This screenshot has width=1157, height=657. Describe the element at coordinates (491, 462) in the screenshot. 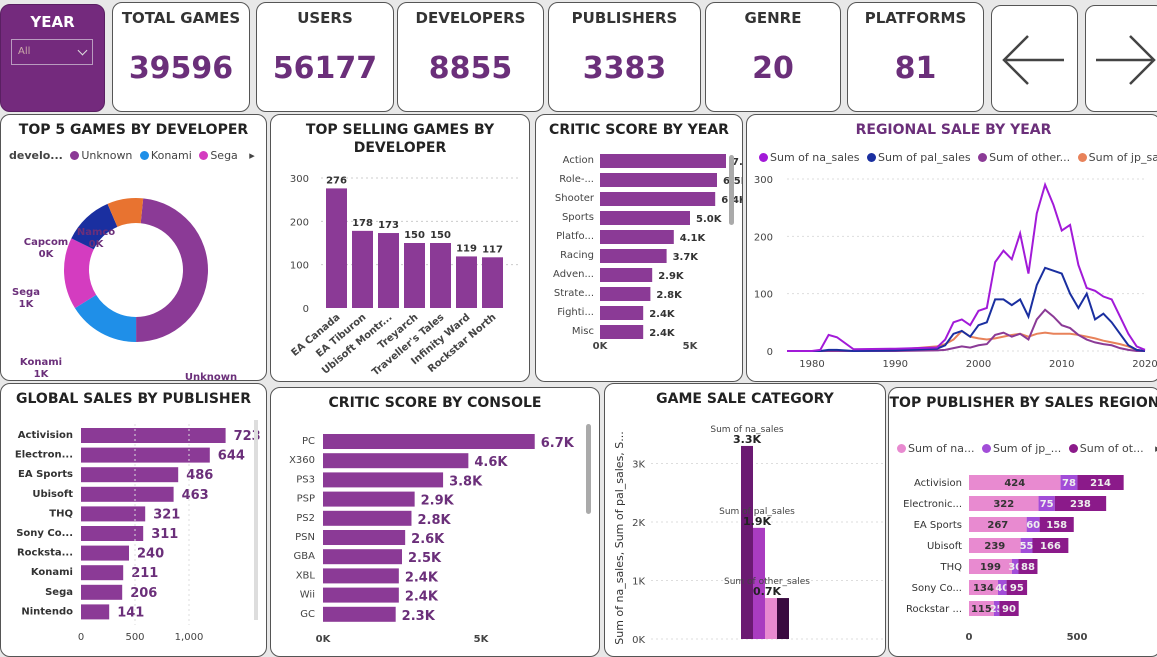

I see `bar-value: 4.6K` at that location.